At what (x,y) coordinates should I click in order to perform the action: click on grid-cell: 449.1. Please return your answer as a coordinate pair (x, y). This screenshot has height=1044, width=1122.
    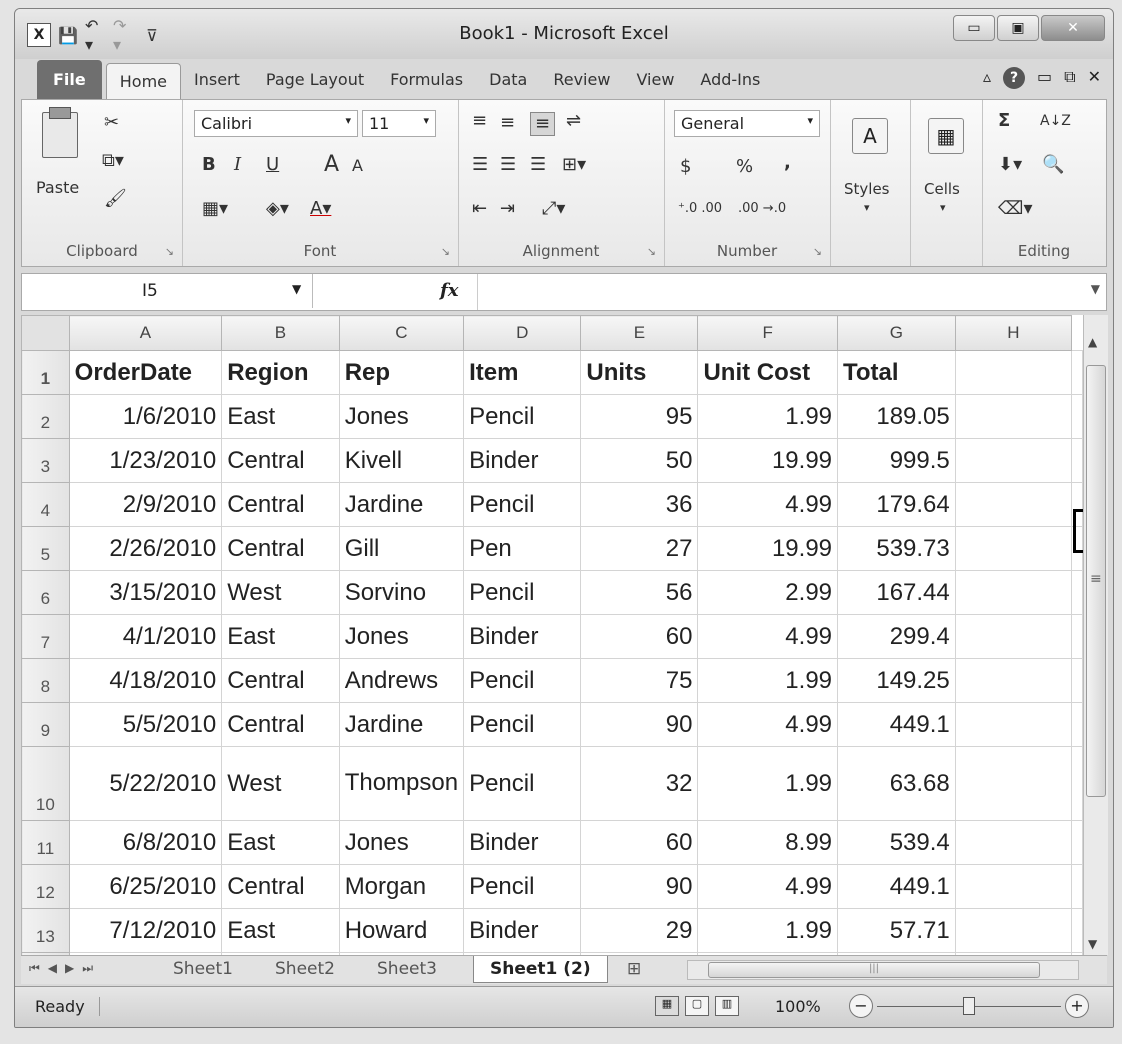
    Looking at the image, I should click on (896, 886).